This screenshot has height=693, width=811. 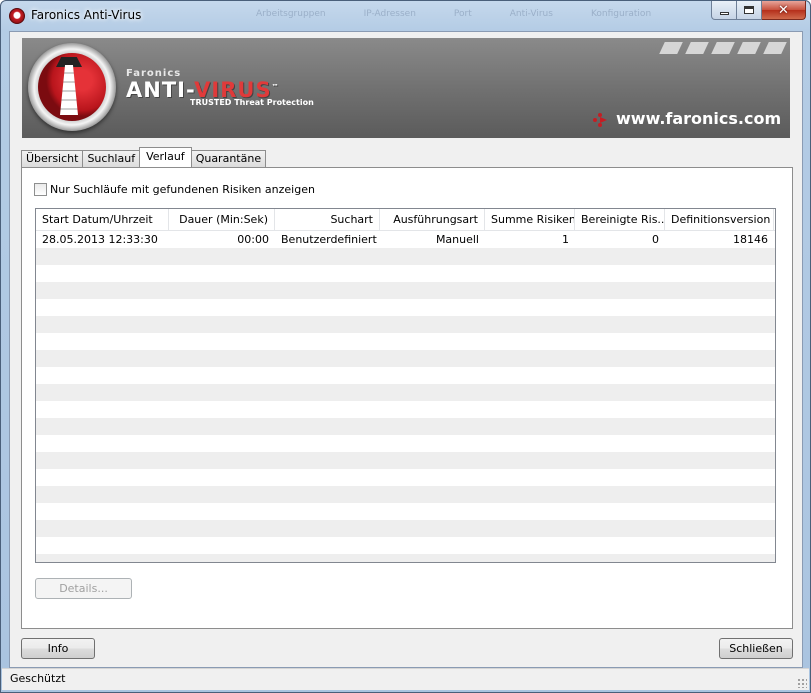 I want to click on minimize-icon, so click(x=724, y=13).